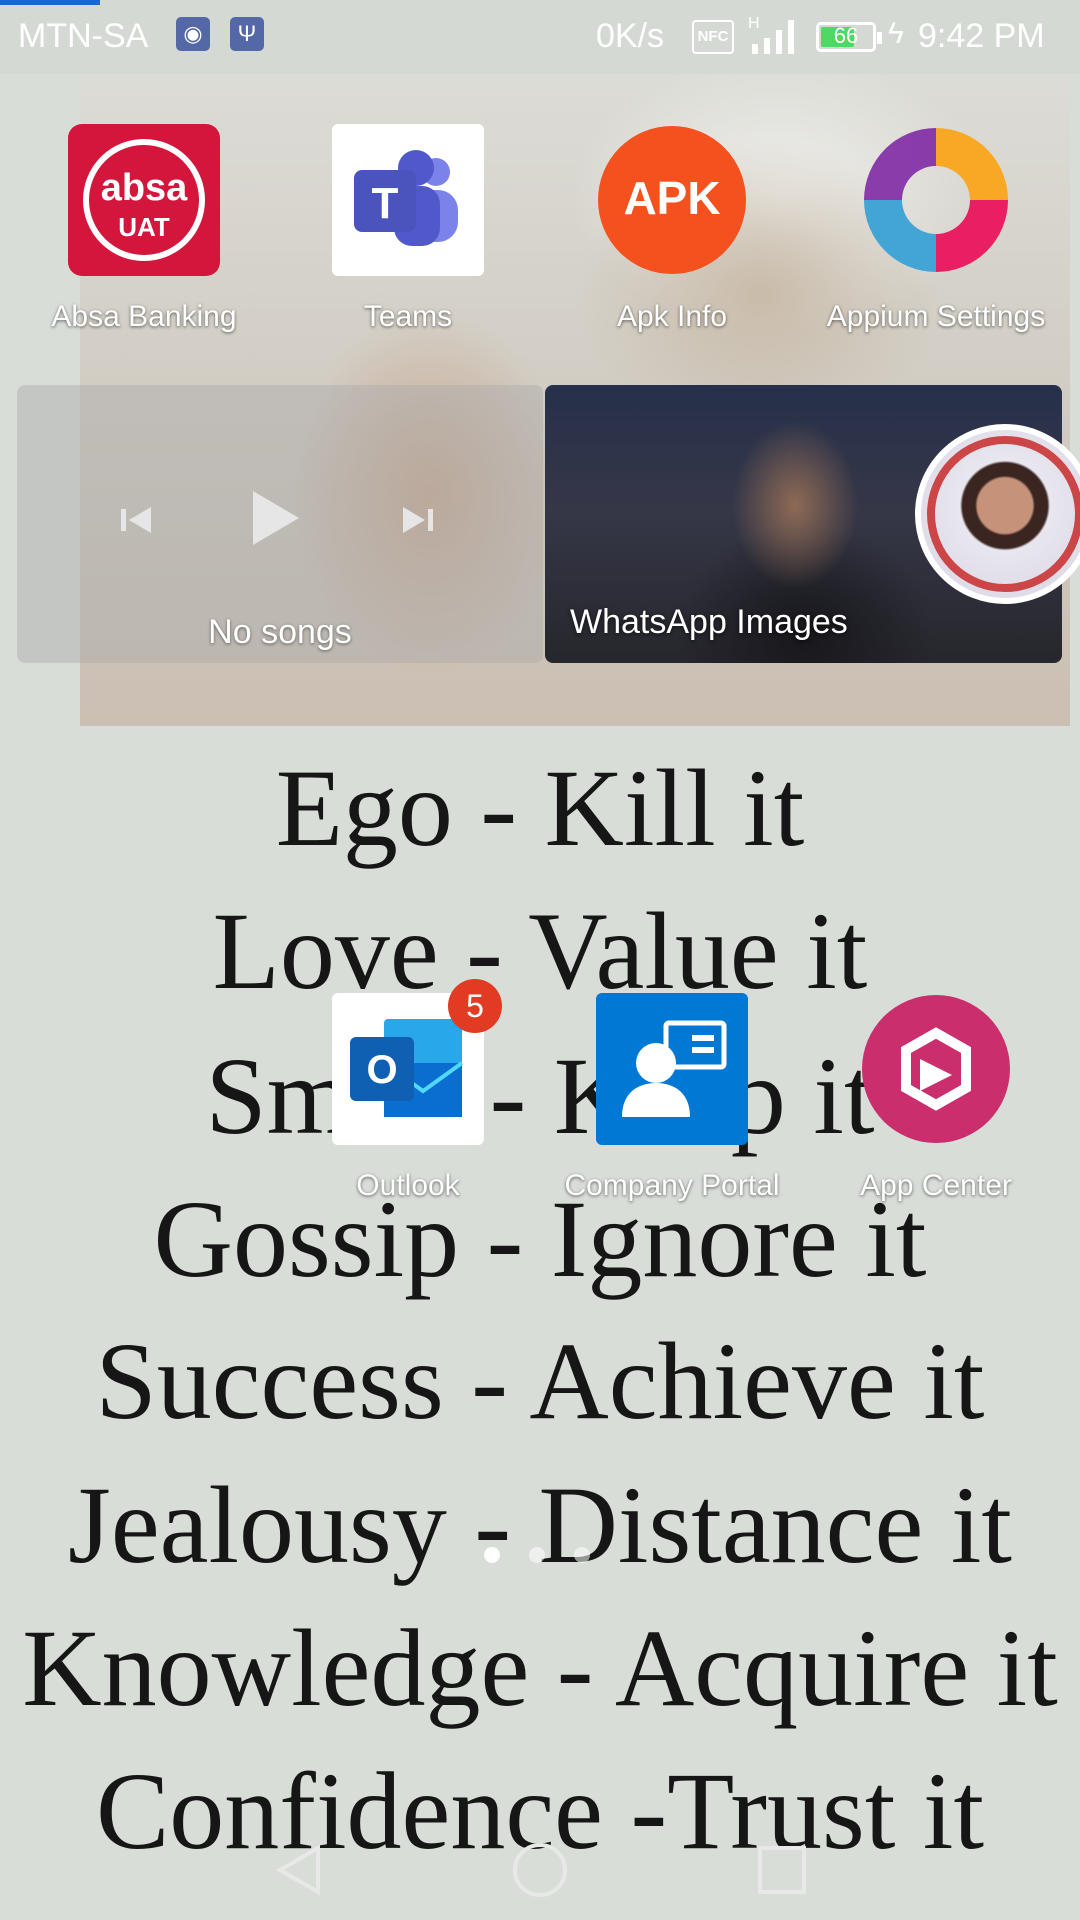 This screenshot has width=1080, height=1920. I want to click on network-type: H, so click(754, 23).